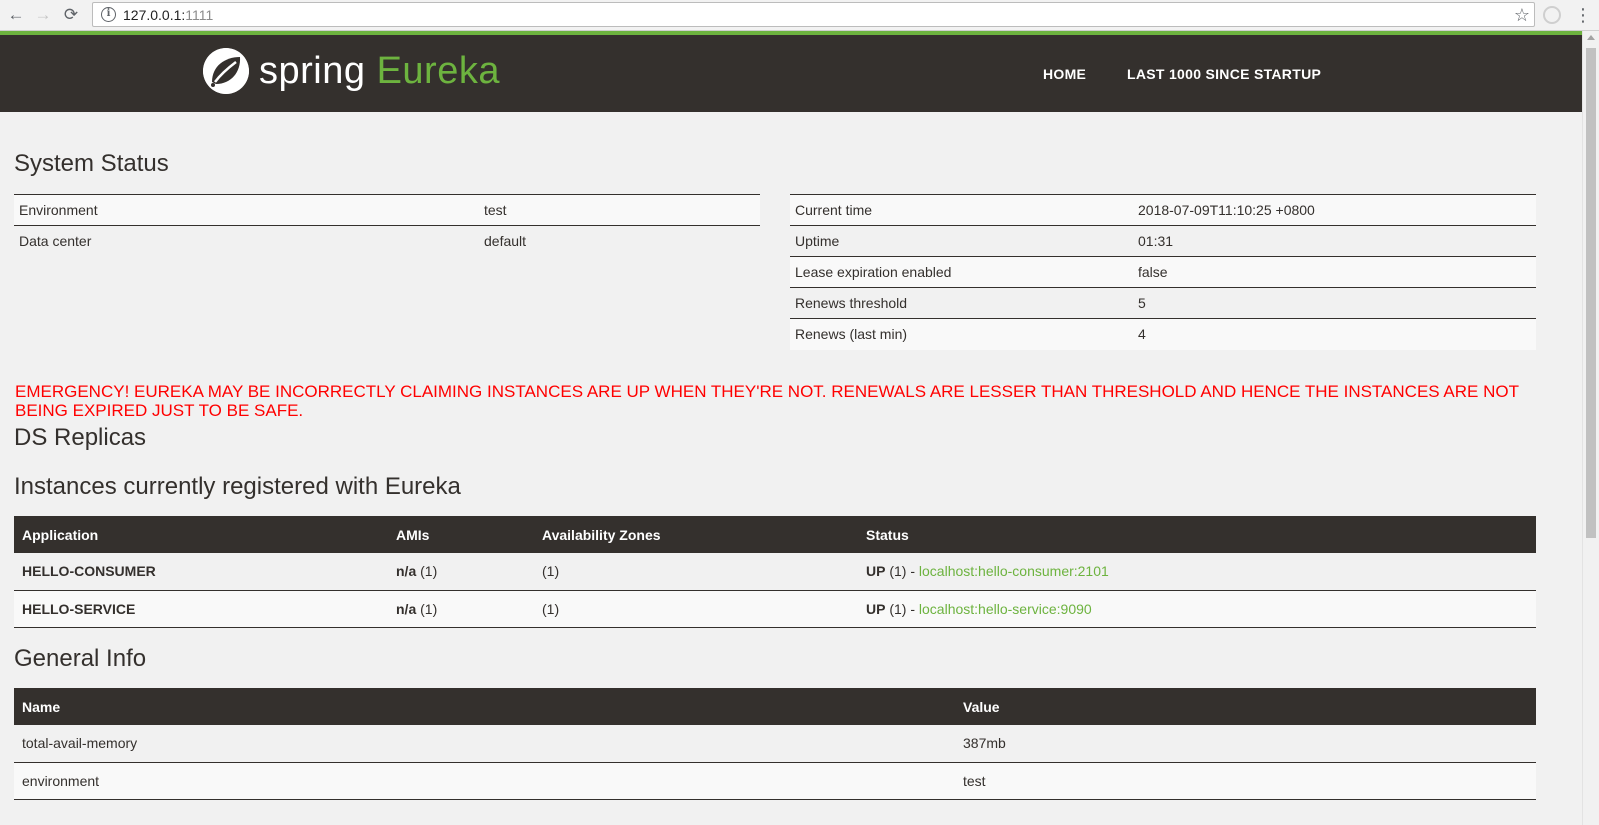 This screenshot has height=825, width=1599. Describe the element at coordinates (91, 163) in the screenshot. I see `system-status-title: System Status` at that location.